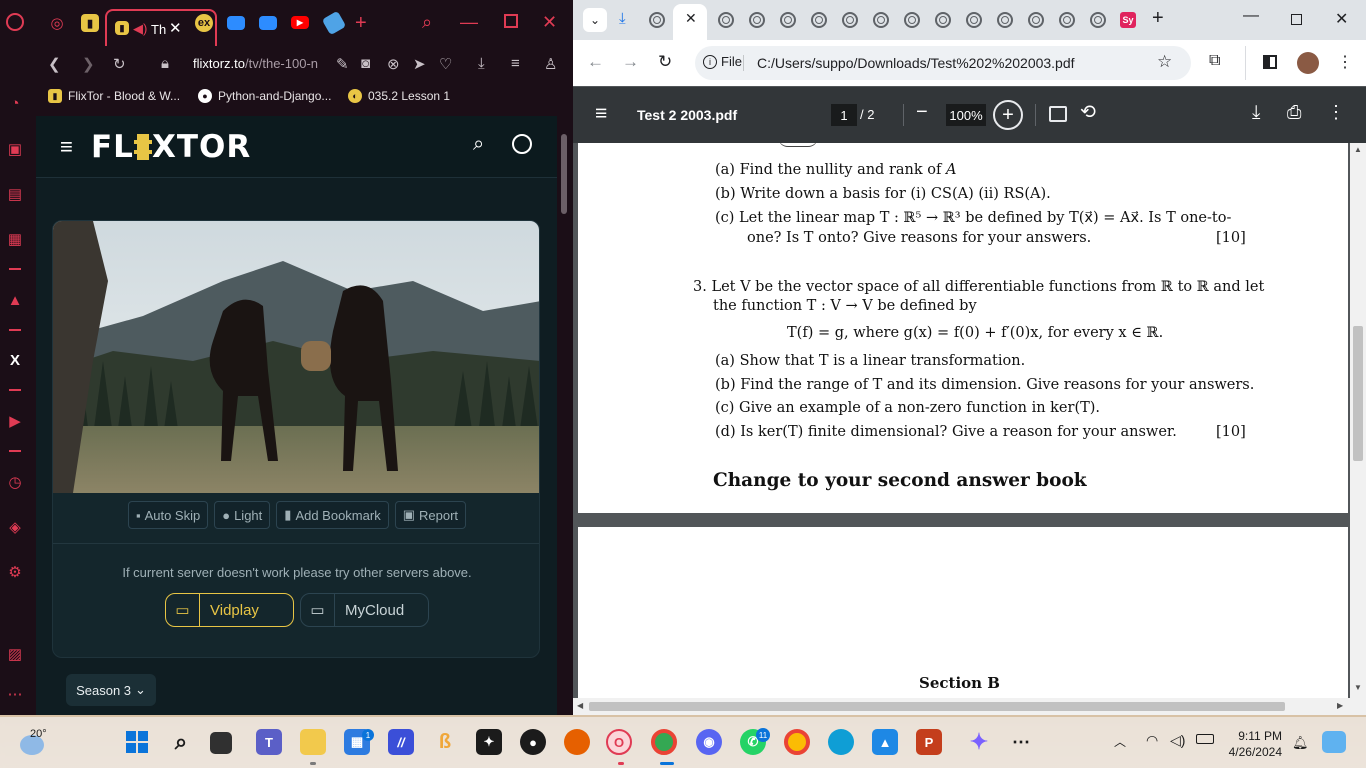 This screenshot has height=768, width=1366. What do you see at coordinates (1358, 149) in the screenshot?
I see `scroll-up-icon: ▲` at bounding box center [1358, 149].